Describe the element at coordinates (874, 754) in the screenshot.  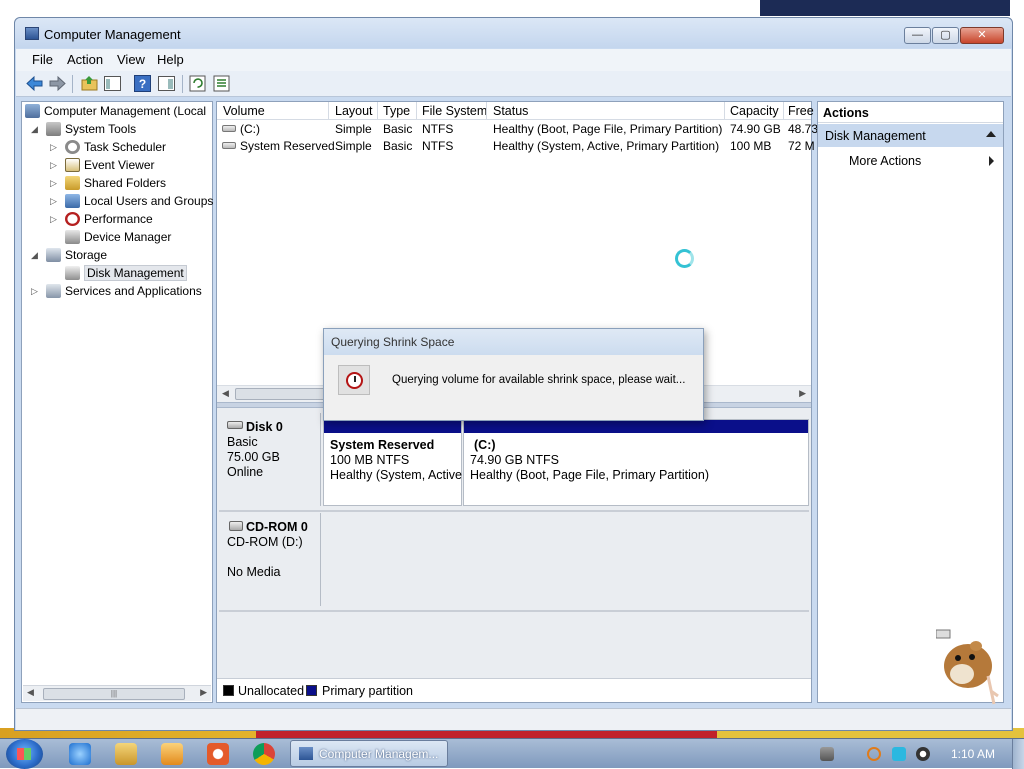
I see `search-tray-icon` at that location.